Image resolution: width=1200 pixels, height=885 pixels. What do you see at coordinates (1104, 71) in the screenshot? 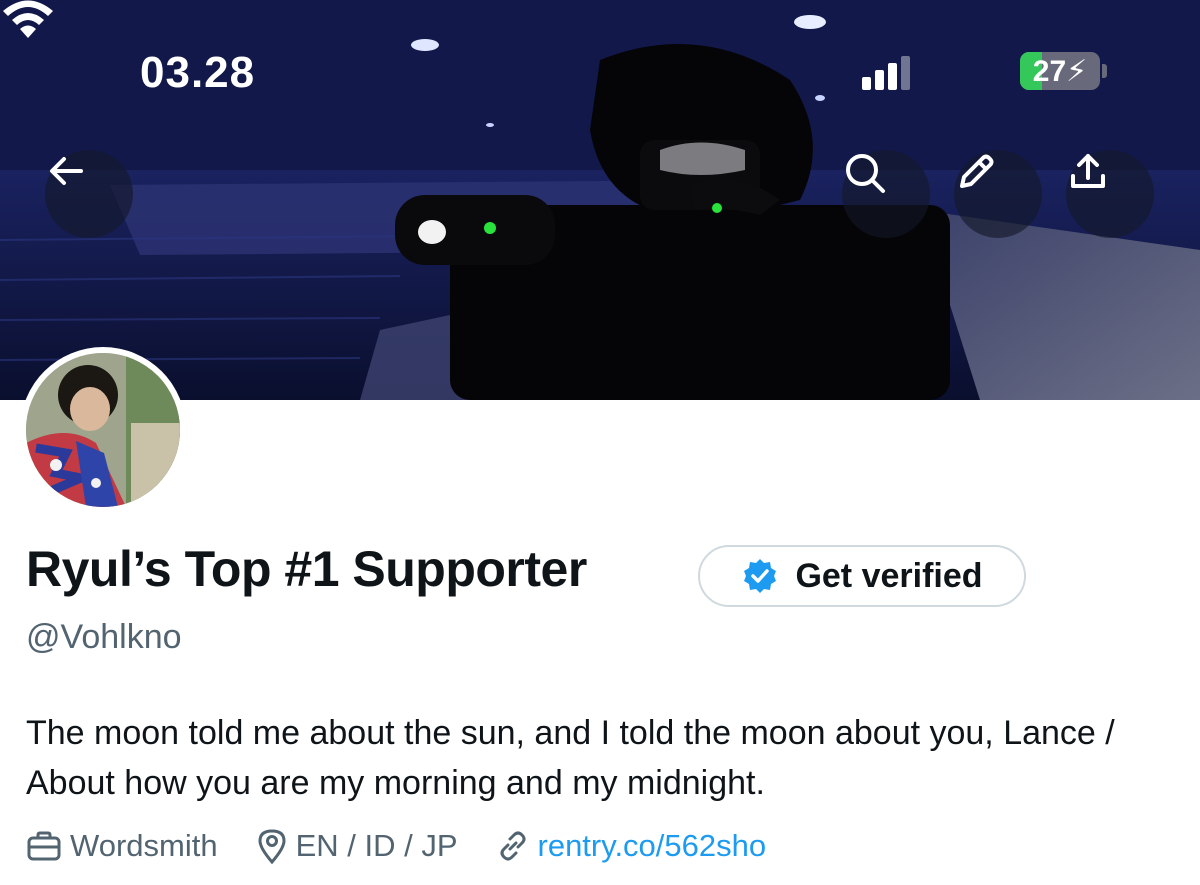
I see `battery-nub` at bounding box center [1104, 71].